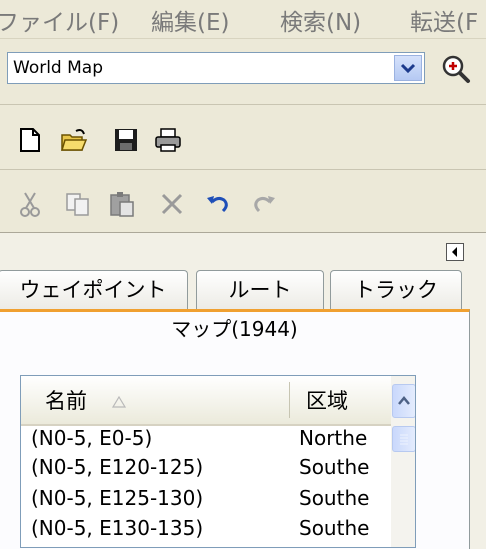 The height and width of the screenshot is (549, 486). I want to click on tab-waypoints: ウェイポイント, so click(94, 290).